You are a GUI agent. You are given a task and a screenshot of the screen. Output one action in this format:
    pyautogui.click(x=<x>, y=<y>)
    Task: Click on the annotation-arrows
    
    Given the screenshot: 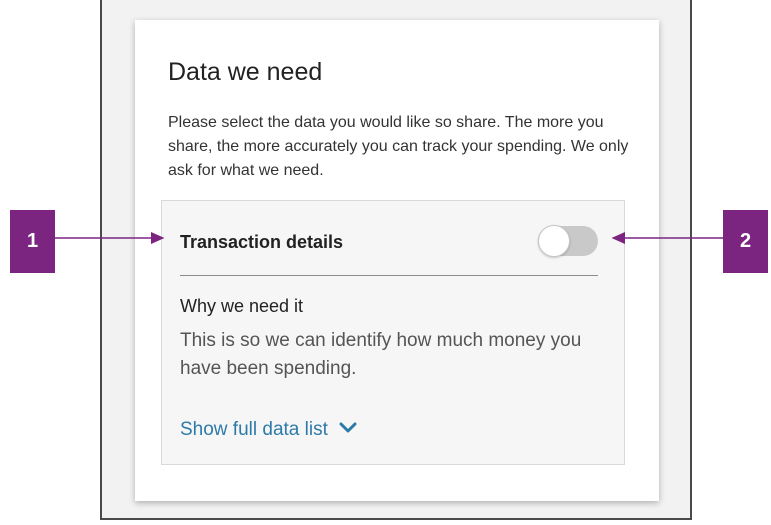 What is the action you would take?
    pyautogui.click(x=389, y=238)
    